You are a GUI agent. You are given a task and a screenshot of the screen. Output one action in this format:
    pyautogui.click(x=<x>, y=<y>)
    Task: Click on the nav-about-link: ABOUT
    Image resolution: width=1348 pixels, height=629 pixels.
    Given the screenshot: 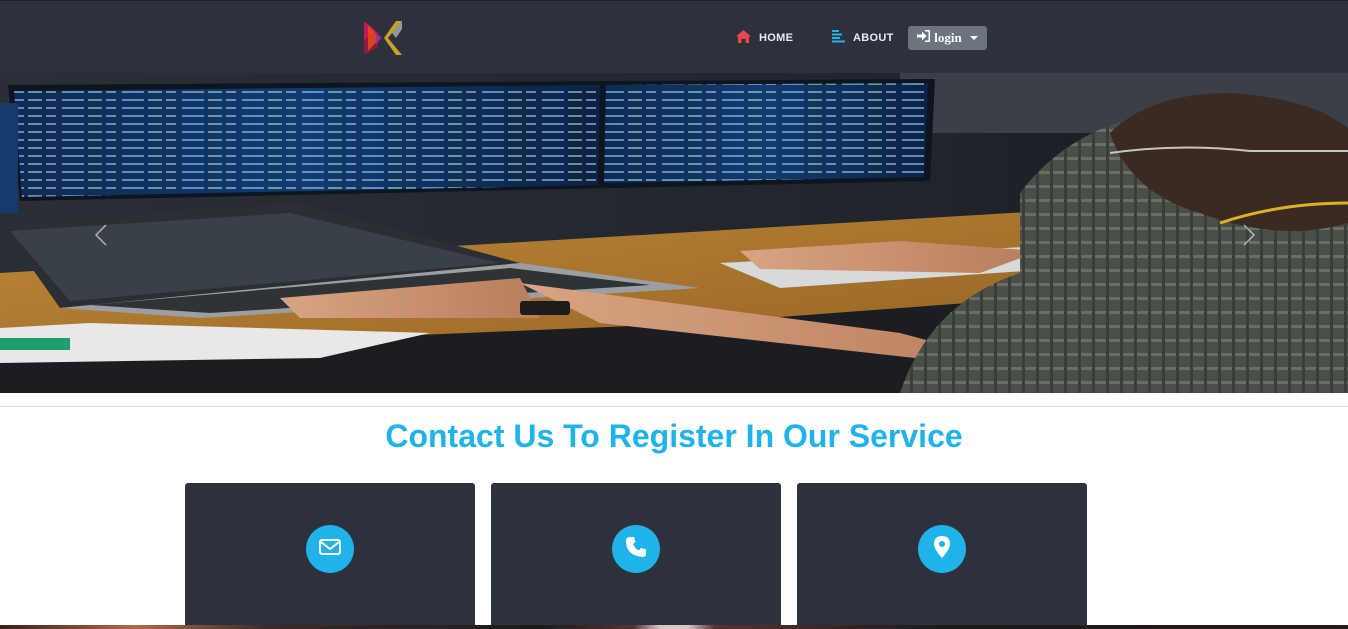 What is the action you would take?
    pyautogui.click(x=863, y=38)
    